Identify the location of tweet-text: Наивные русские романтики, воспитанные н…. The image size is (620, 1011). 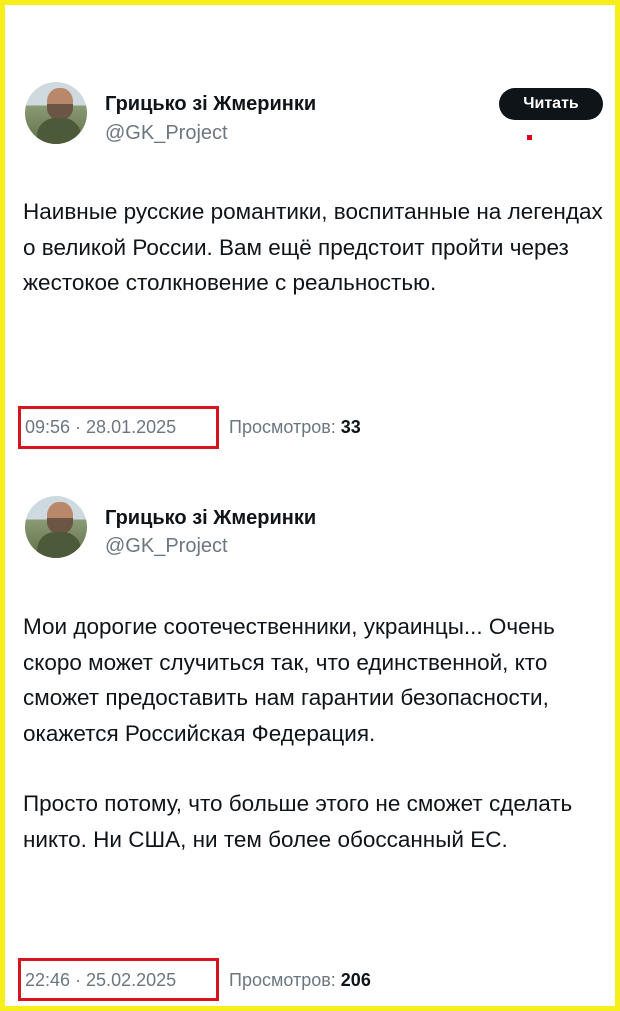
(319, 247).